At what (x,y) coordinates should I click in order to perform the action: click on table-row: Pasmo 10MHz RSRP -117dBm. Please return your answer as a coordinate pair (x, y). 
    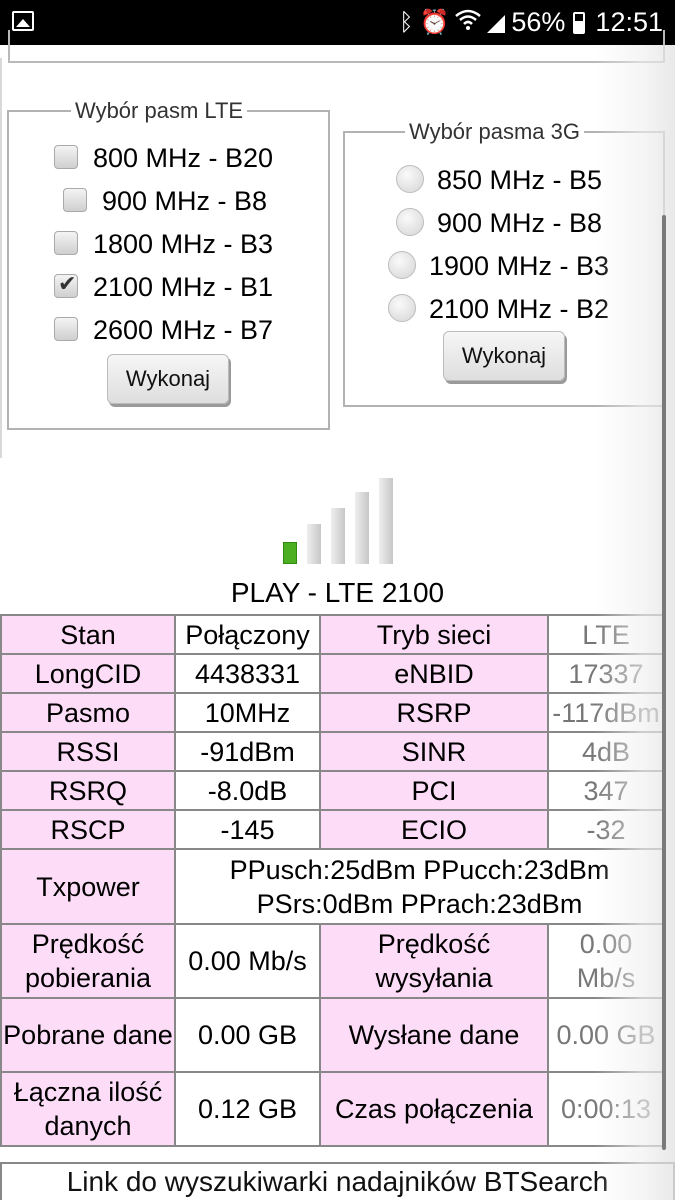
    Looking at the image, I should click on (332, 712).